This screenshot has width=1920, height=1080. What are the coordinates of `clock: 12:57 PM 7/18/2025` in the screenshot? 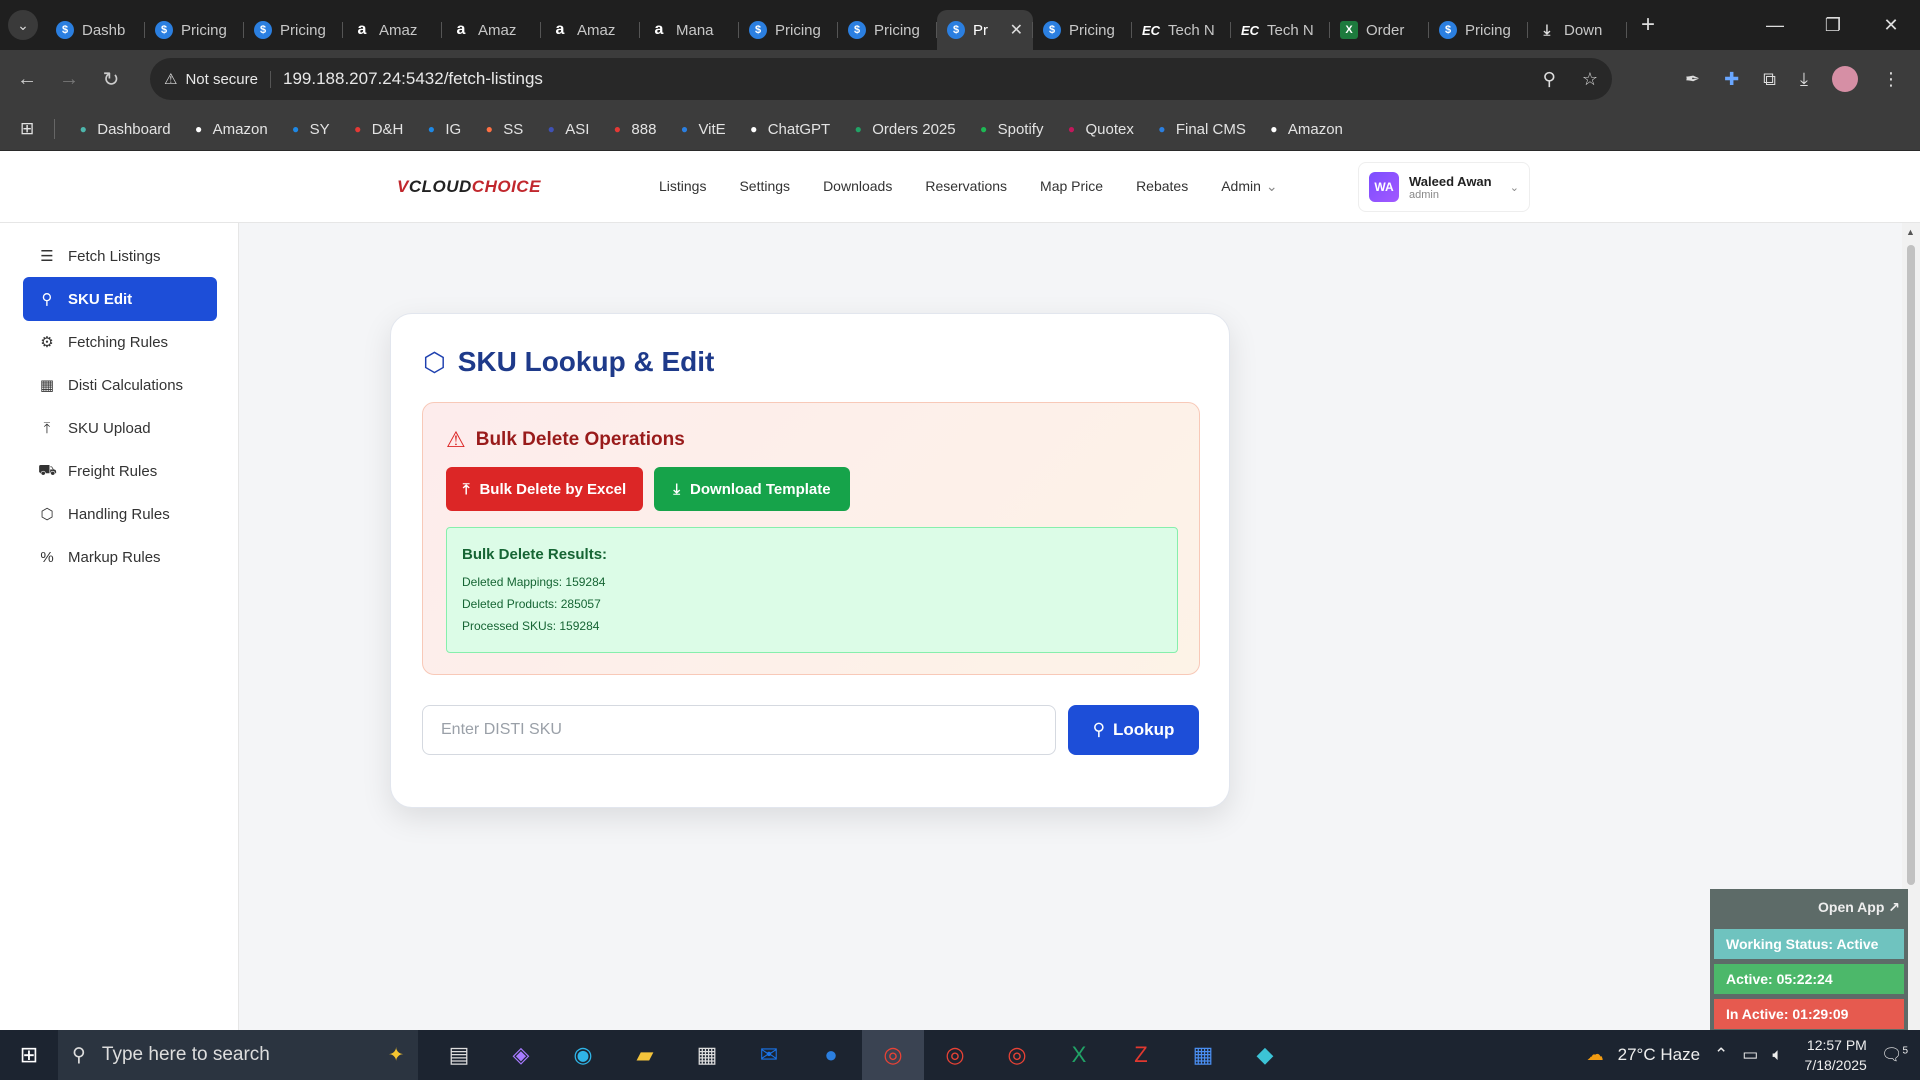 It's located at (1836, 1055).